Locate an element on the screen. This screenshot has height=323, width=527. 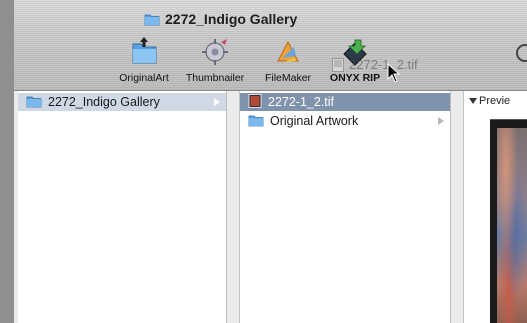
toolbar-overflow-icon is located at coordinates (520, 53).